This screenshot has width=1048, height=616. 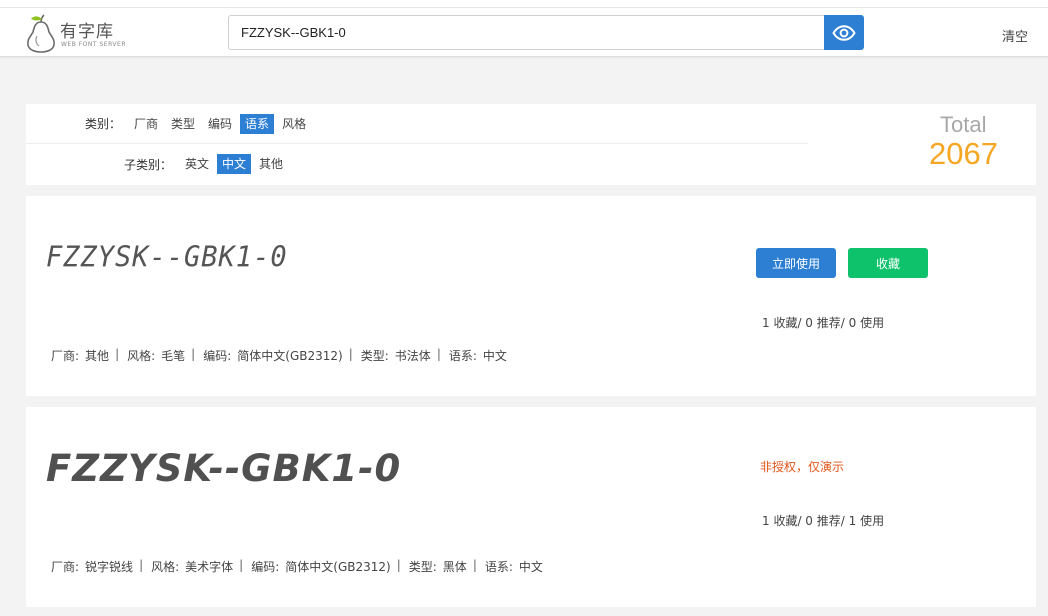 What do you see at coordinates (257, 123) in the screenshot?
I see `category-chip-language: 语系` at bounding box center [257, 123].